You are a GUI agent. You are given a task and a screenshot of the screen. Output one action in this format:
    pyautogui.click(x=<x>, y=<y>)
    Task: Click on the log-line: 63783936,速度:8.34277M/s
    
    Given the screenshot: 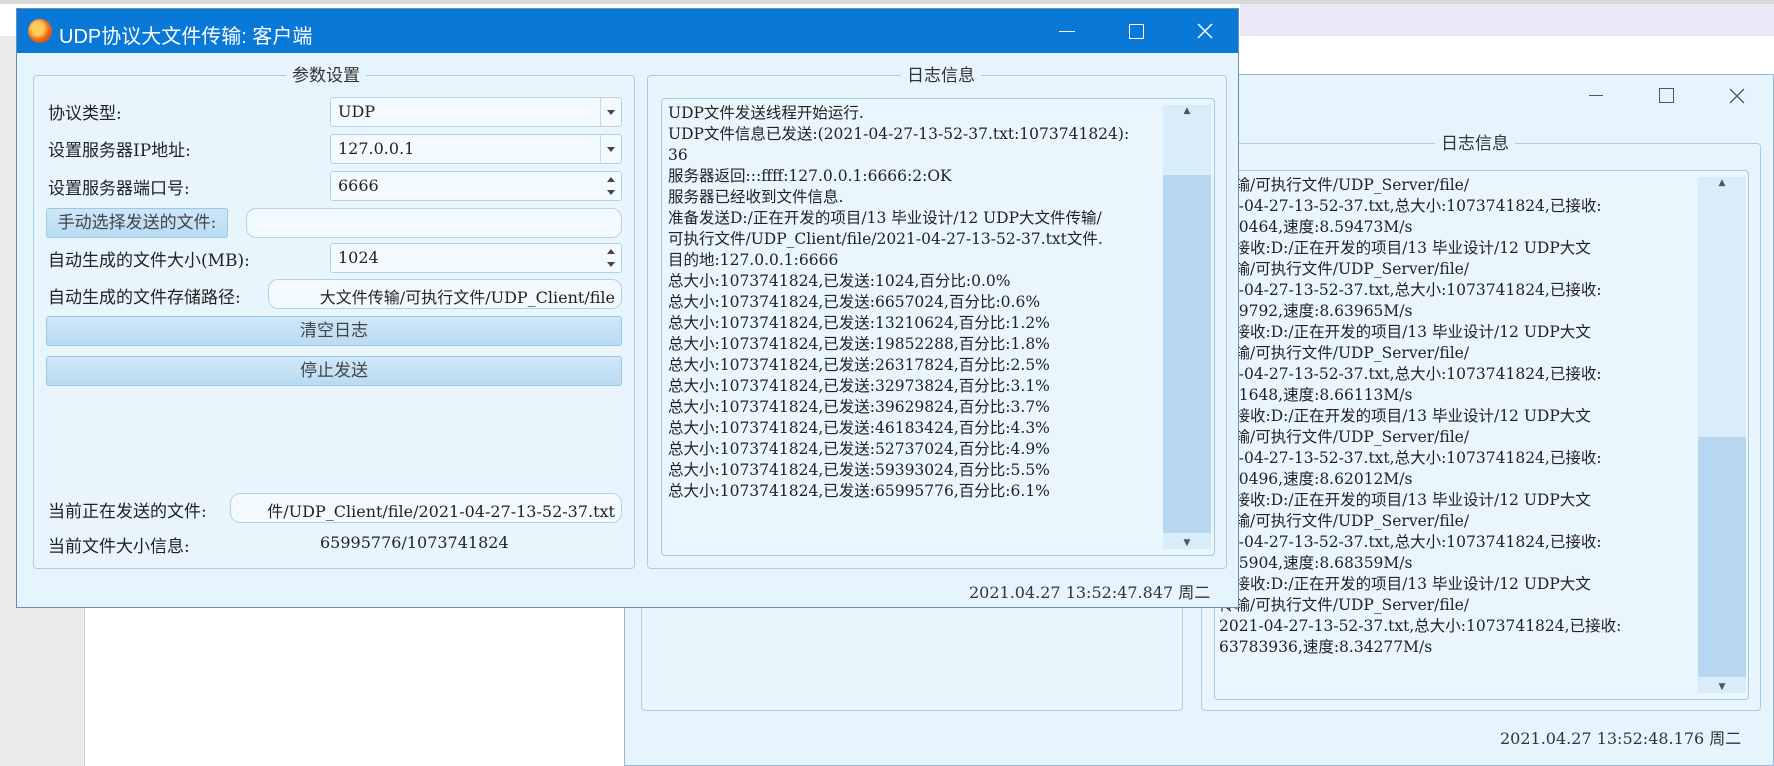 What is the action you would take?
    pyautogui.click(x=1326, y=647)
    